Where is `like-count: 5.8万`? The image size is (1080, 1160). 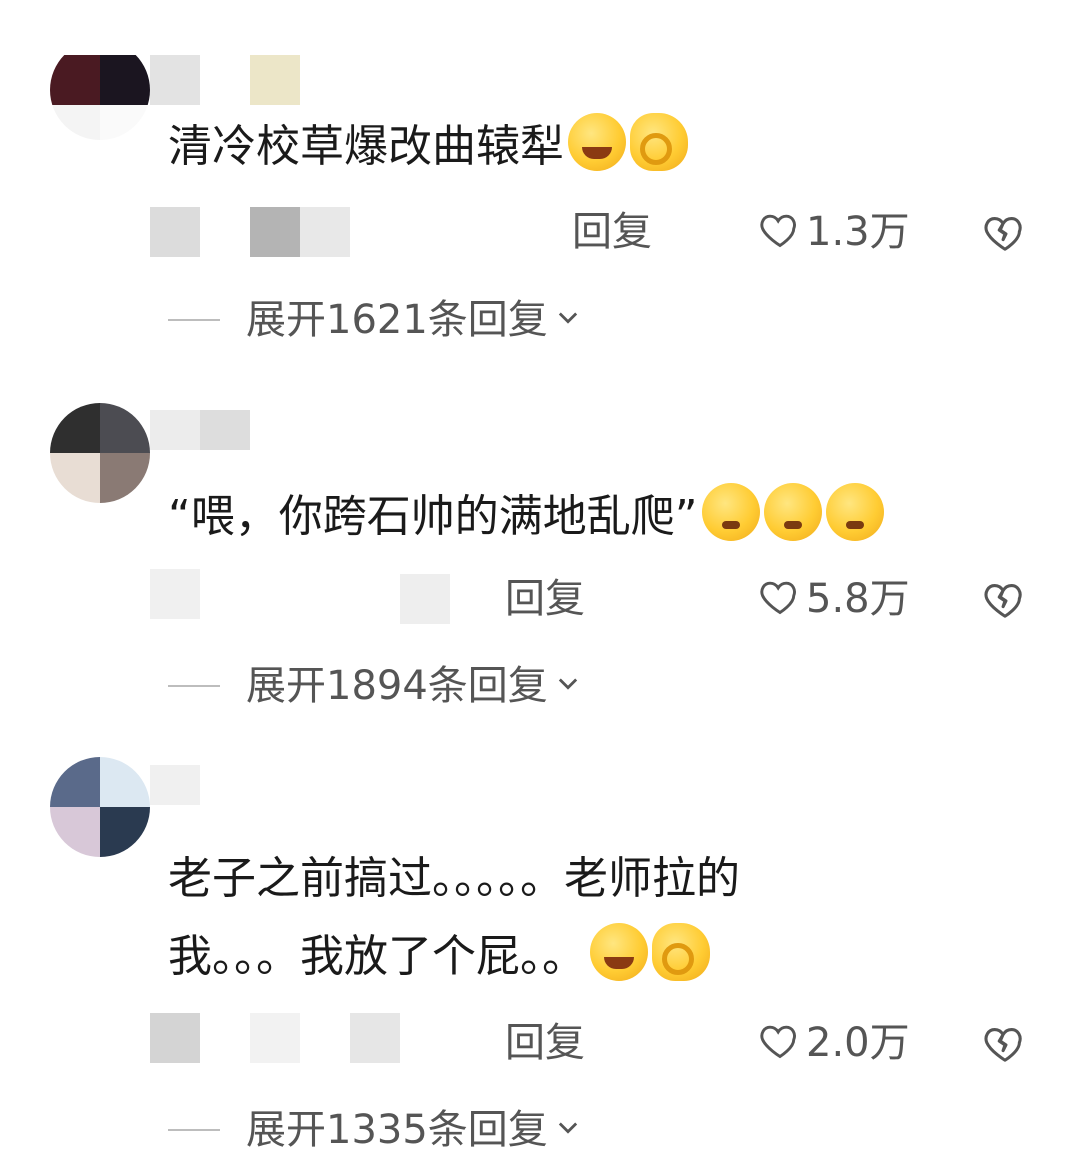 like-count: 5.8万 is located at coordinates (858, 599).